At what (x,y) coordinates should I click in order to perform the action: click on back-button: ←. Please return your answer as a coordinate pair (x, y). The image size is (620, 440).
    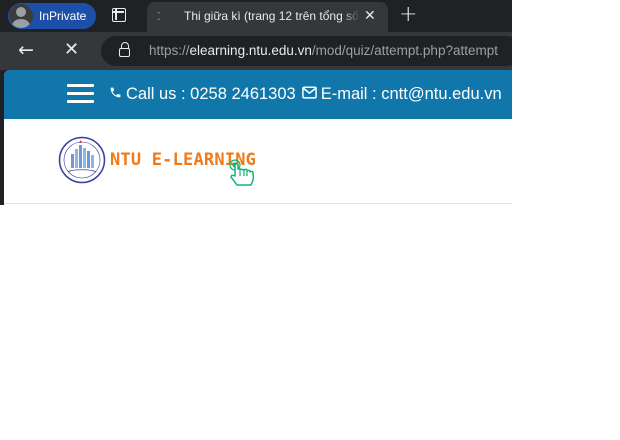
    Looking at the image, I should click on (26, 50).